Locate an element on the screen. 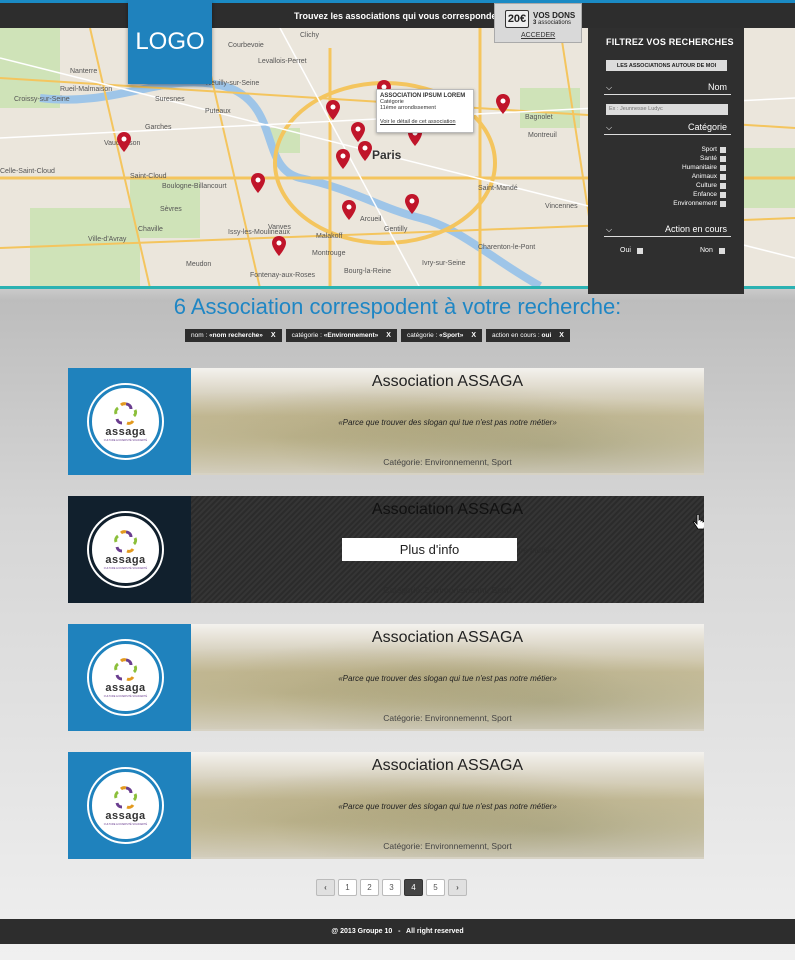  category-section-header: ⌵ Catégorie is located at coordinates (667, 128).